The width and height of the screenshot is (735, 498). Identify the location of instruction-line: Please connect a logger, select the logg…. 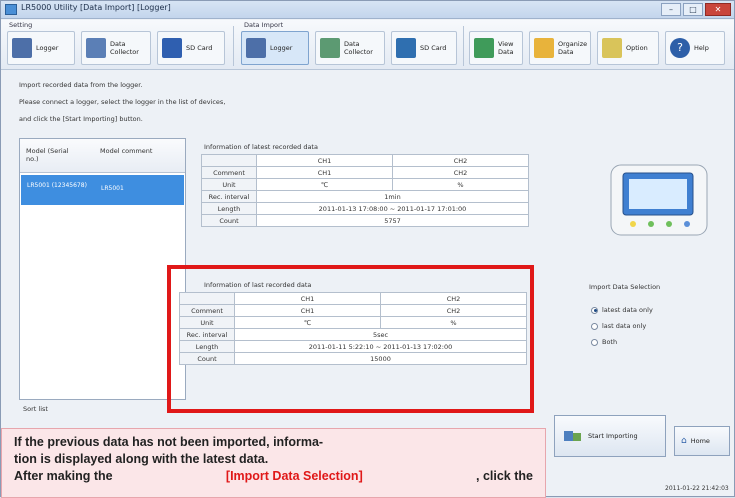
(122, 102).